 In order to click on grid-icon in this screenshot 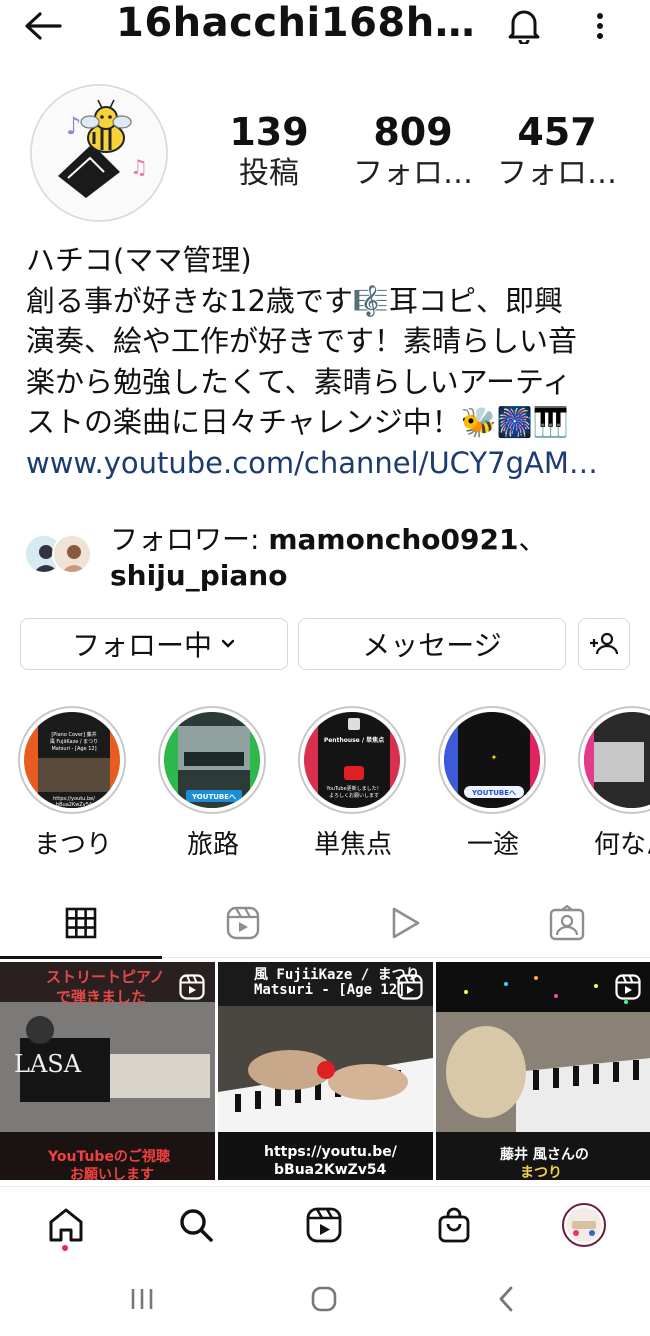, I will do `click(81, 923)`.